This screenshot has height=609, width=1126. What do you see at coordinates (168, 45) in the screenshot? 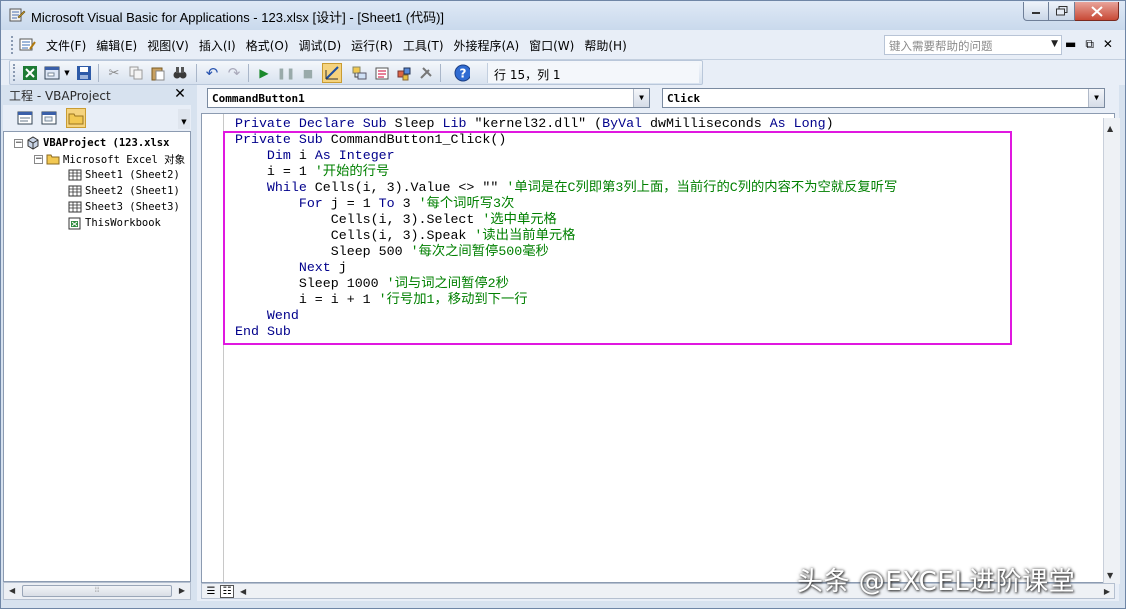
I see `menu-view: 视图(V)` at bounding box center [168, 45].